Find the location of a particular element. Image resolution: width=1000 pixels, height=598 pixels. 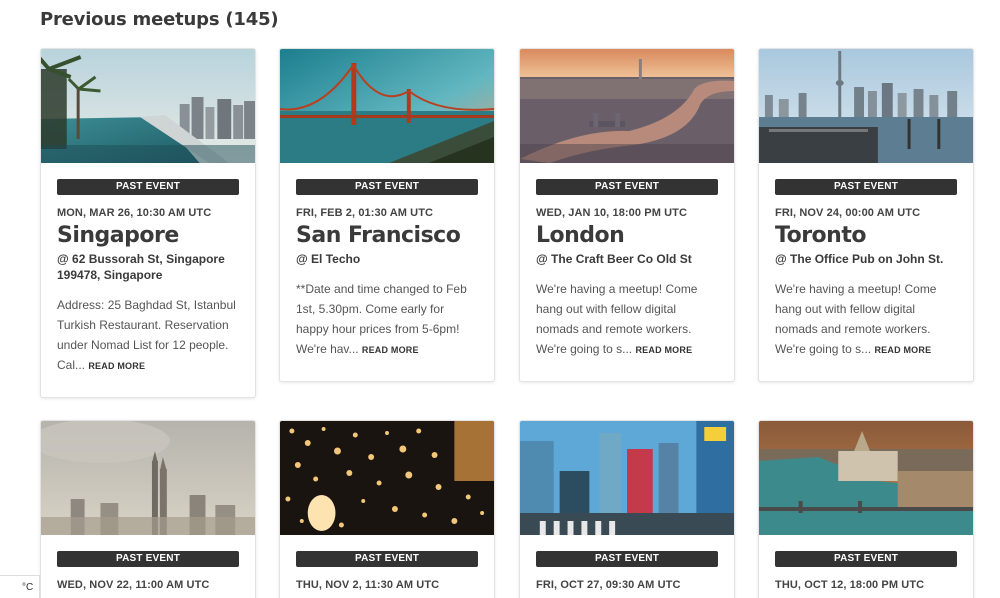

meetup-card-budapest: PAST EVENT THU, OCT 12, 18:00 PM UTC is located at coordinates (866, 509).